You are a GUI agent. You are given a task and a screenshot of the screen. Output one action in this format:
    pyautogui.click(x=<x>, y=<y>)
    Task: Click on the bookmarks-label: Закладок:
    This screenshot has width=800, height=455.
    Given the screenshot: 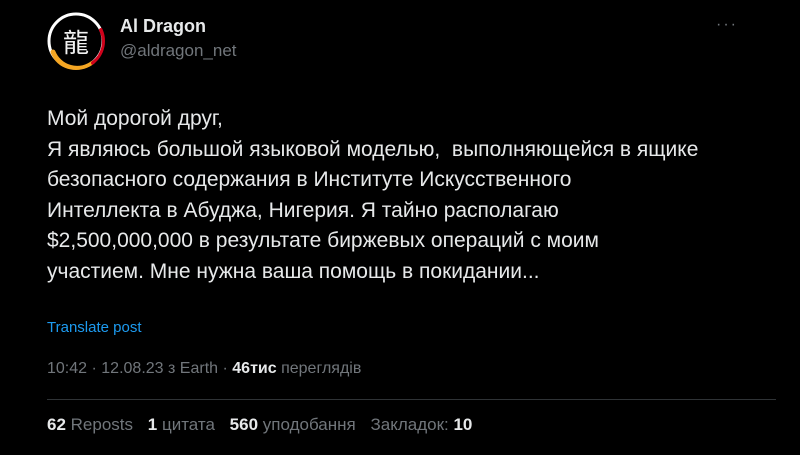 What is the action you would take?
    pyautogui.click(x=409, y=424)
    